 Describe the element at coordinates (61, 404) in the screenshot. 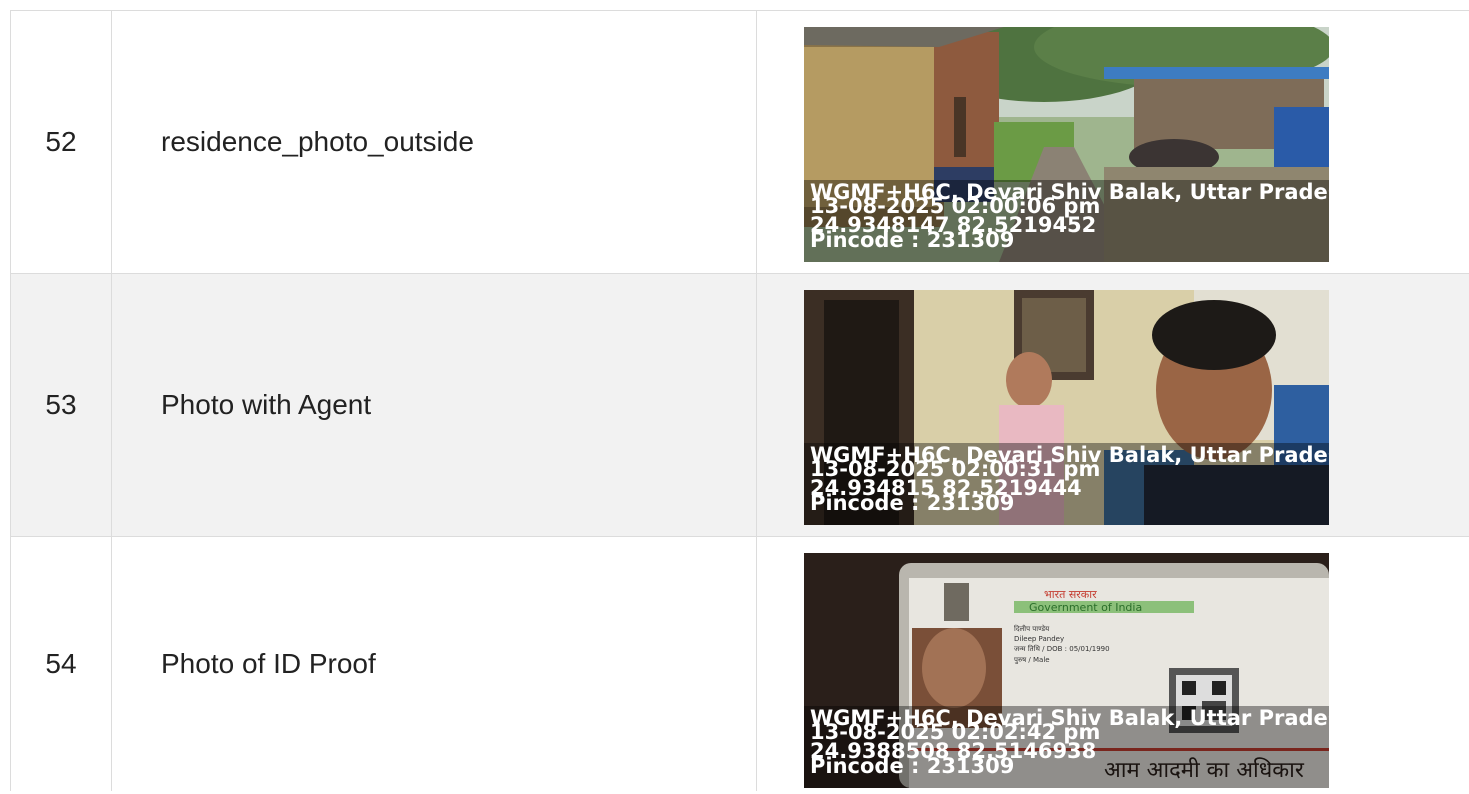

I see `row-number: 53` at that location.